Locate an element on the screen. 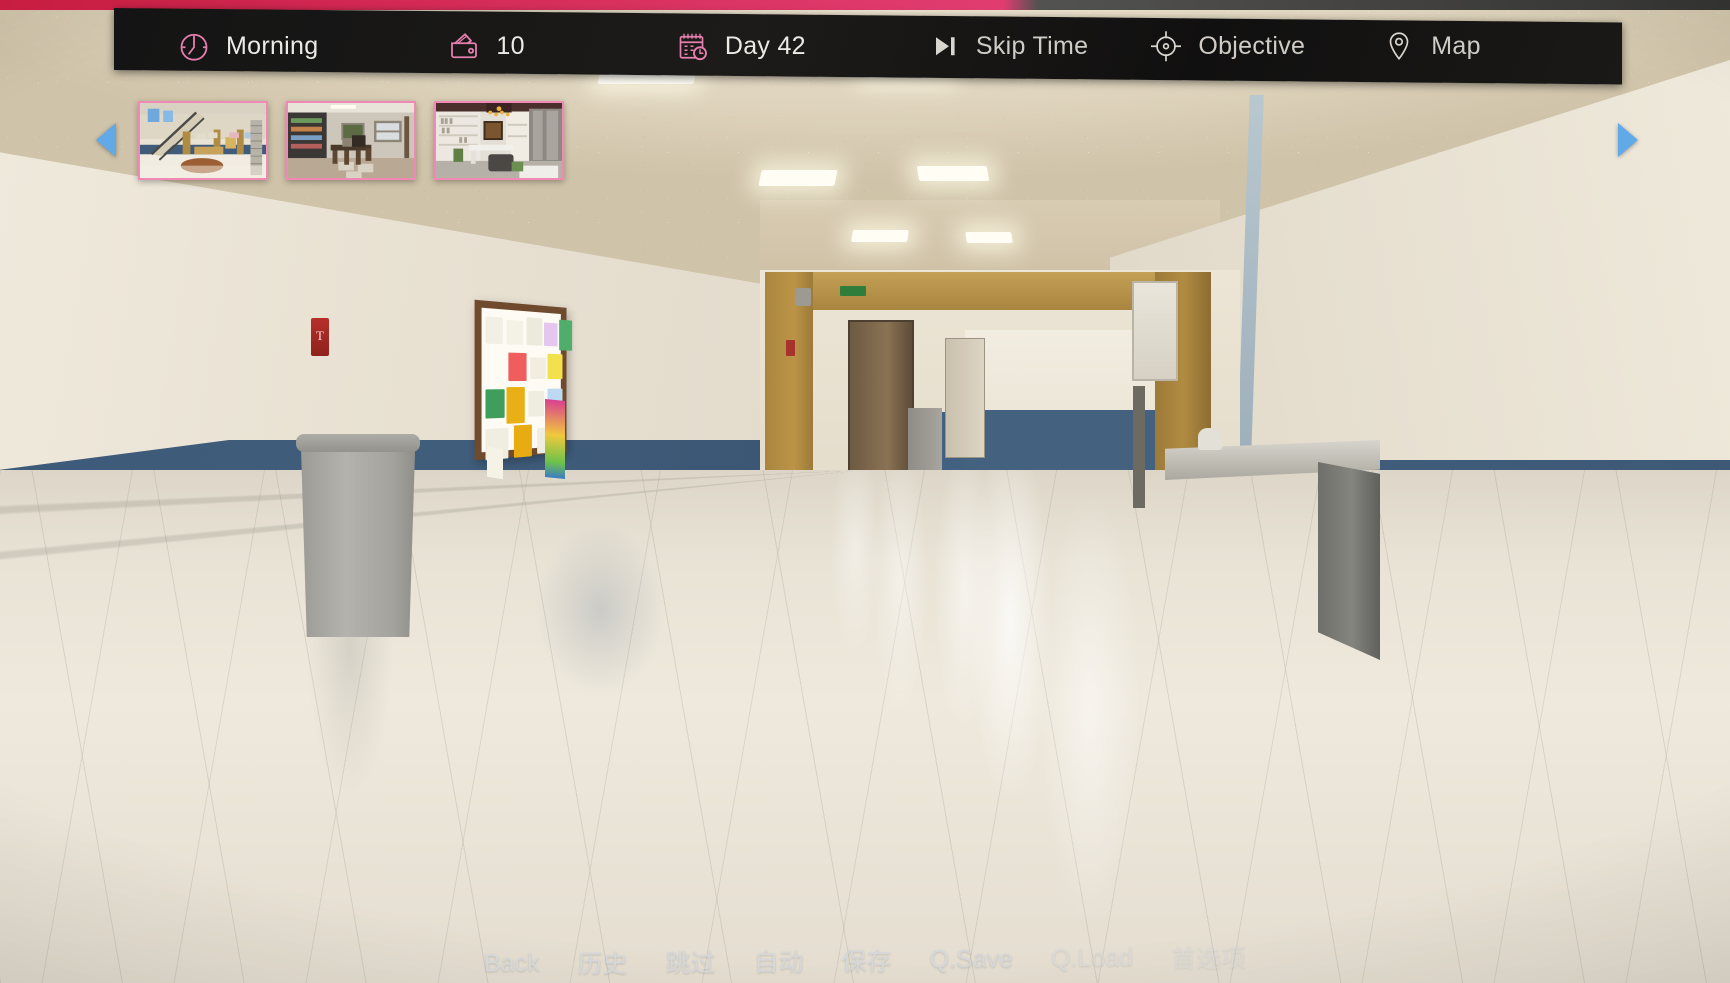  water-fountain-spout is located at coordinates (1210, 439).